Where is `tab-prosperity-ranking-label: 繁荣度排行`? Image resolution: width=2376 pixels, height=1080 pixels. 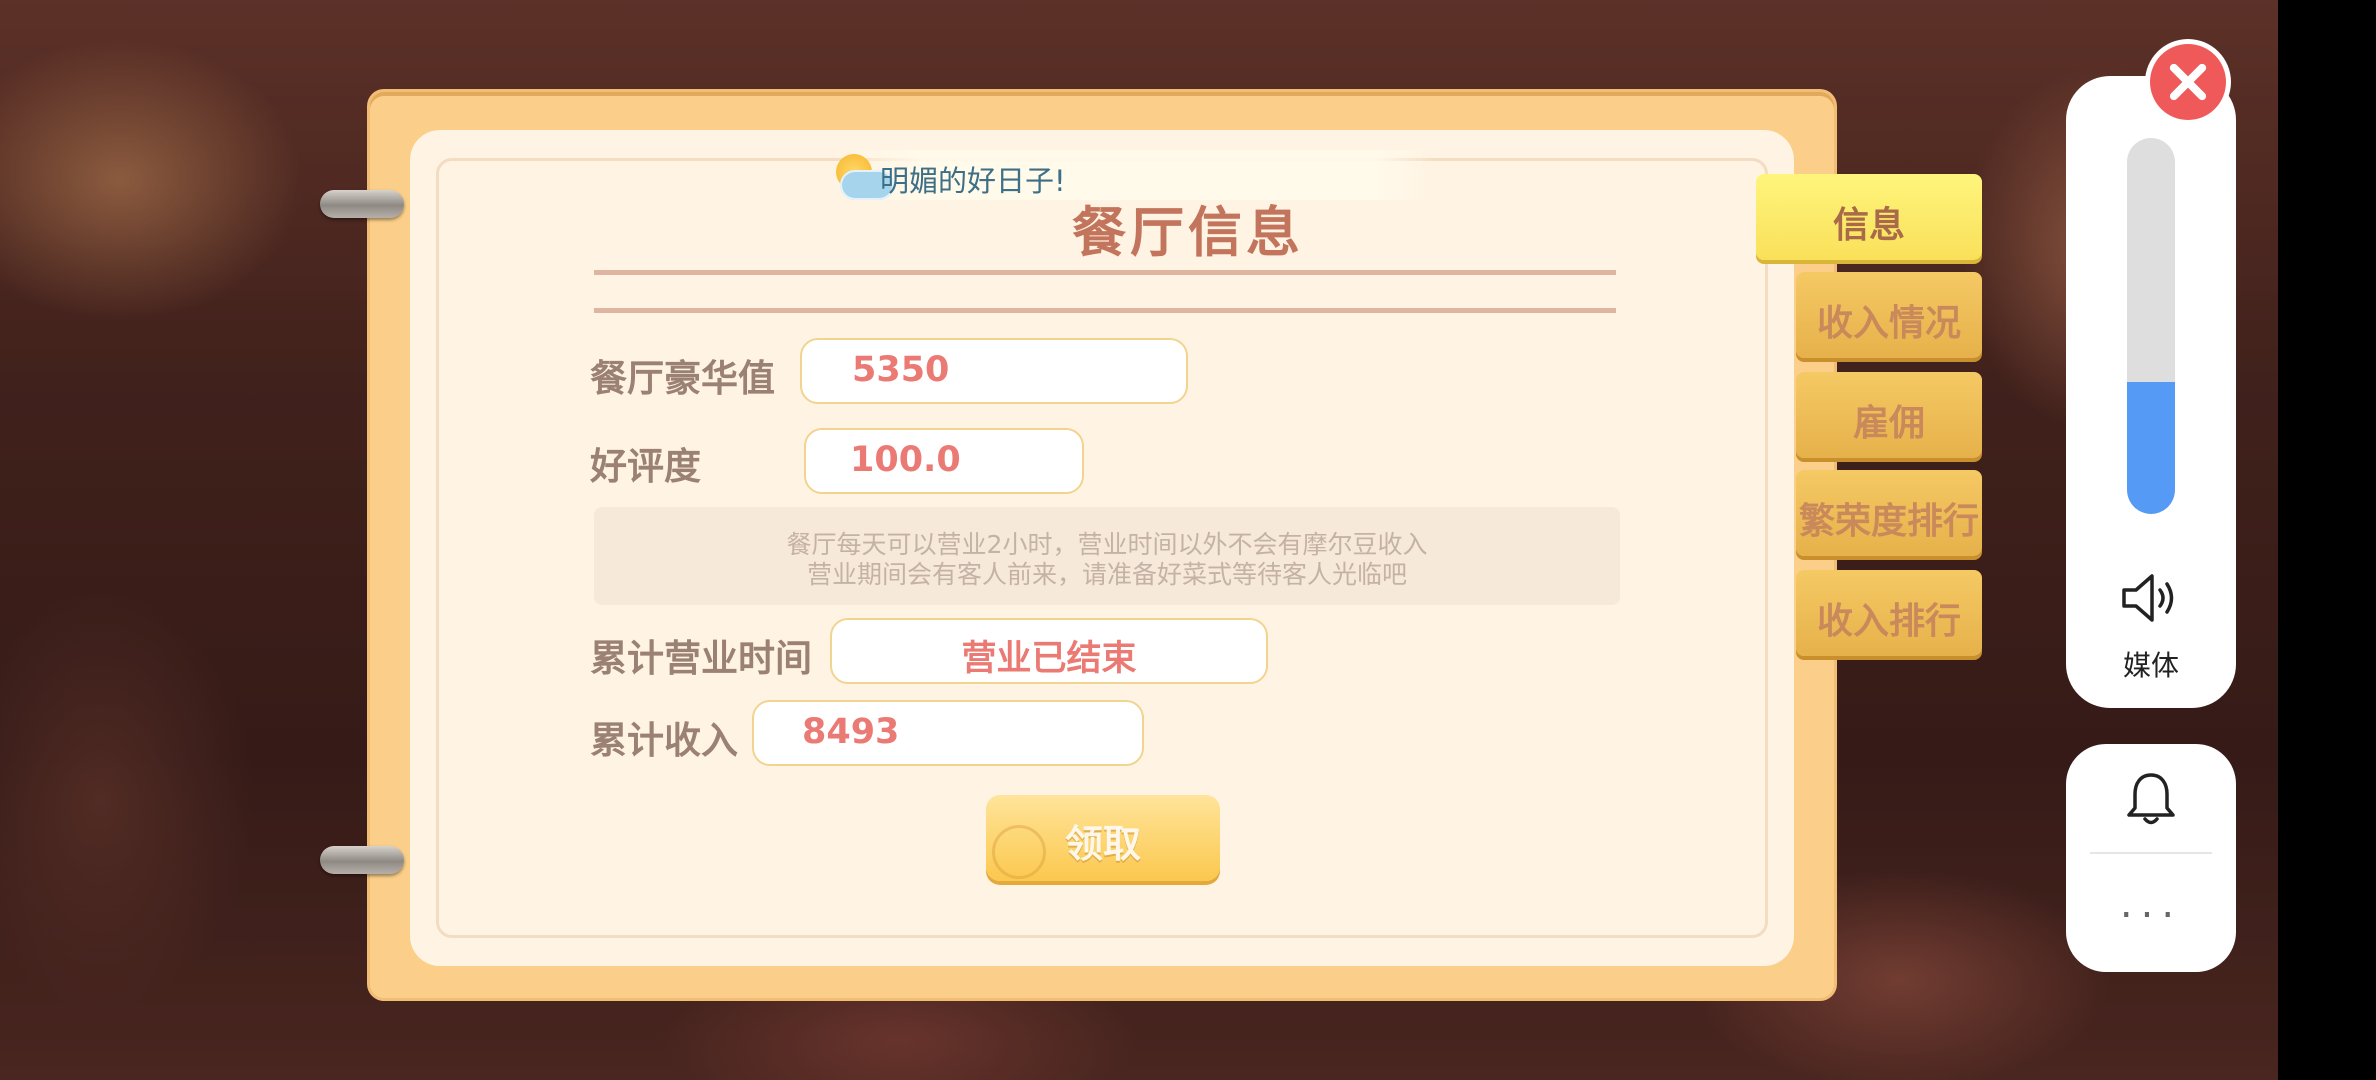 tab-prosperity-ranking-label: 繁荣度排行 is located at coordinates (1888, 521).